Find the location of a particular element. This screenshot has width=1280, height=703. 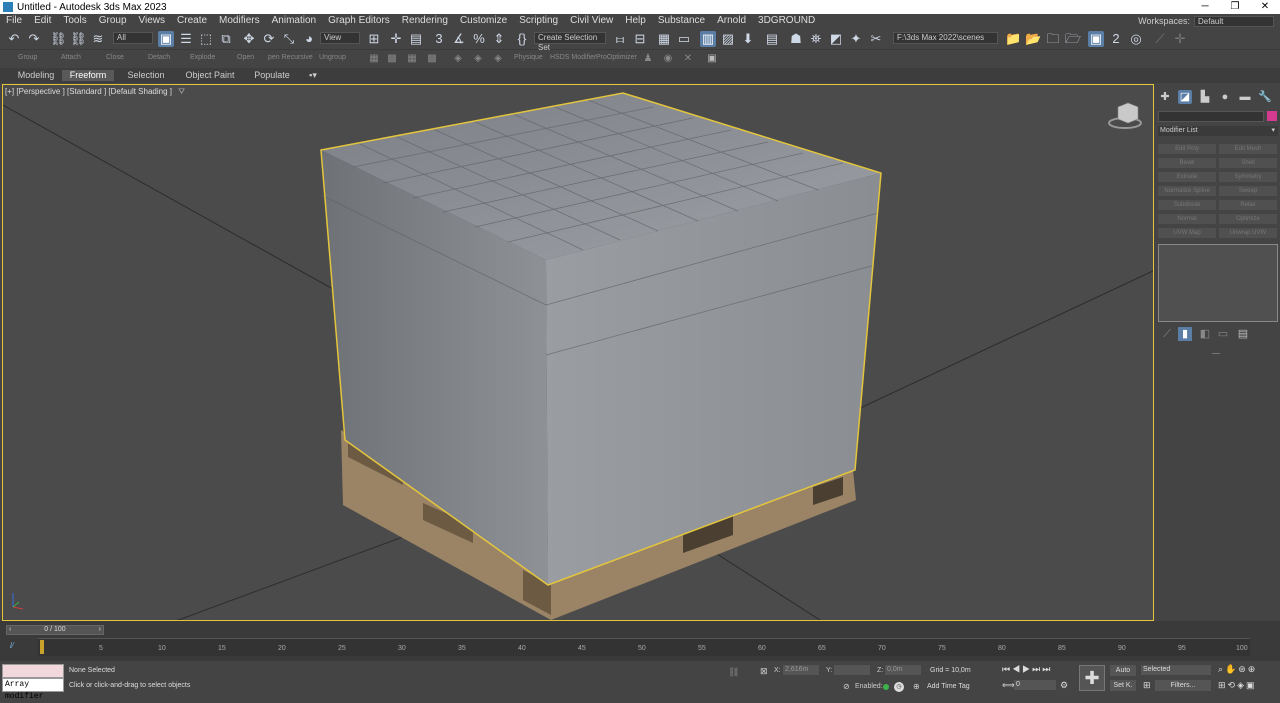

modifier-button: Edit Poly is located at coordinates (1187, 149).